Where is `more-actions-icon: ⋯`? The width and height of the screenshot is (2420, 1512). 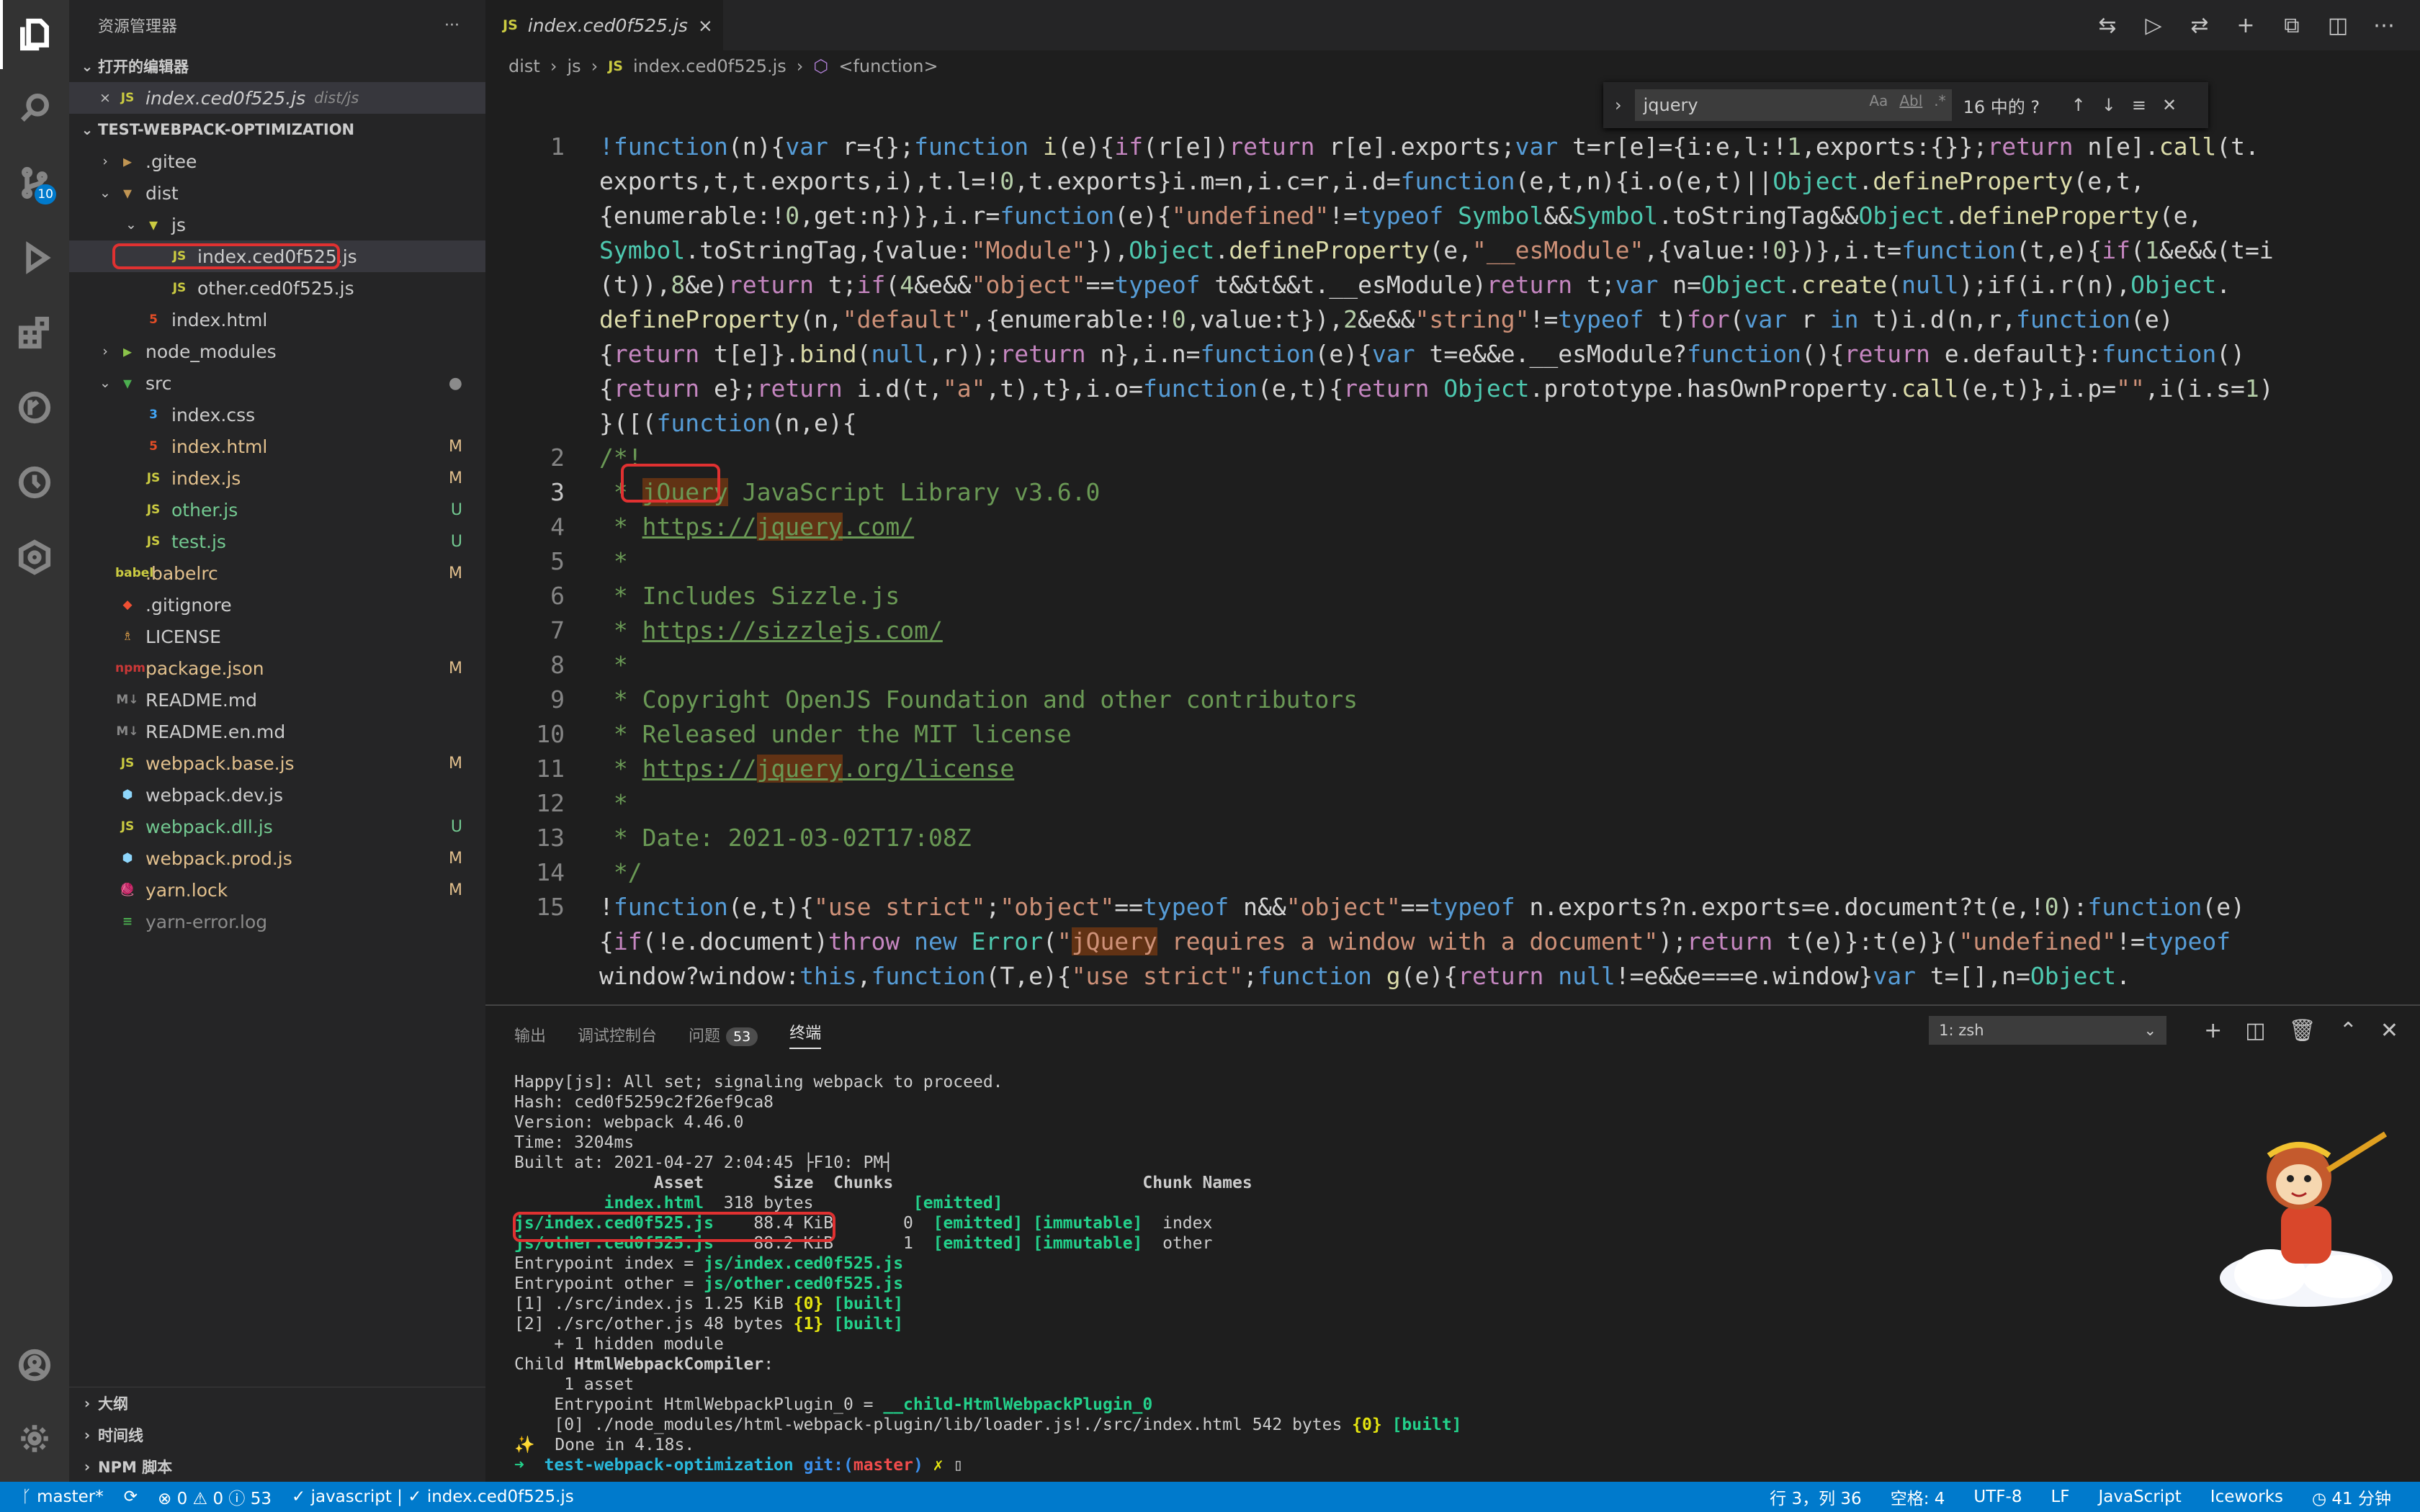 more-actions-icon: ⋯ is located at coordinates (2384, 25).